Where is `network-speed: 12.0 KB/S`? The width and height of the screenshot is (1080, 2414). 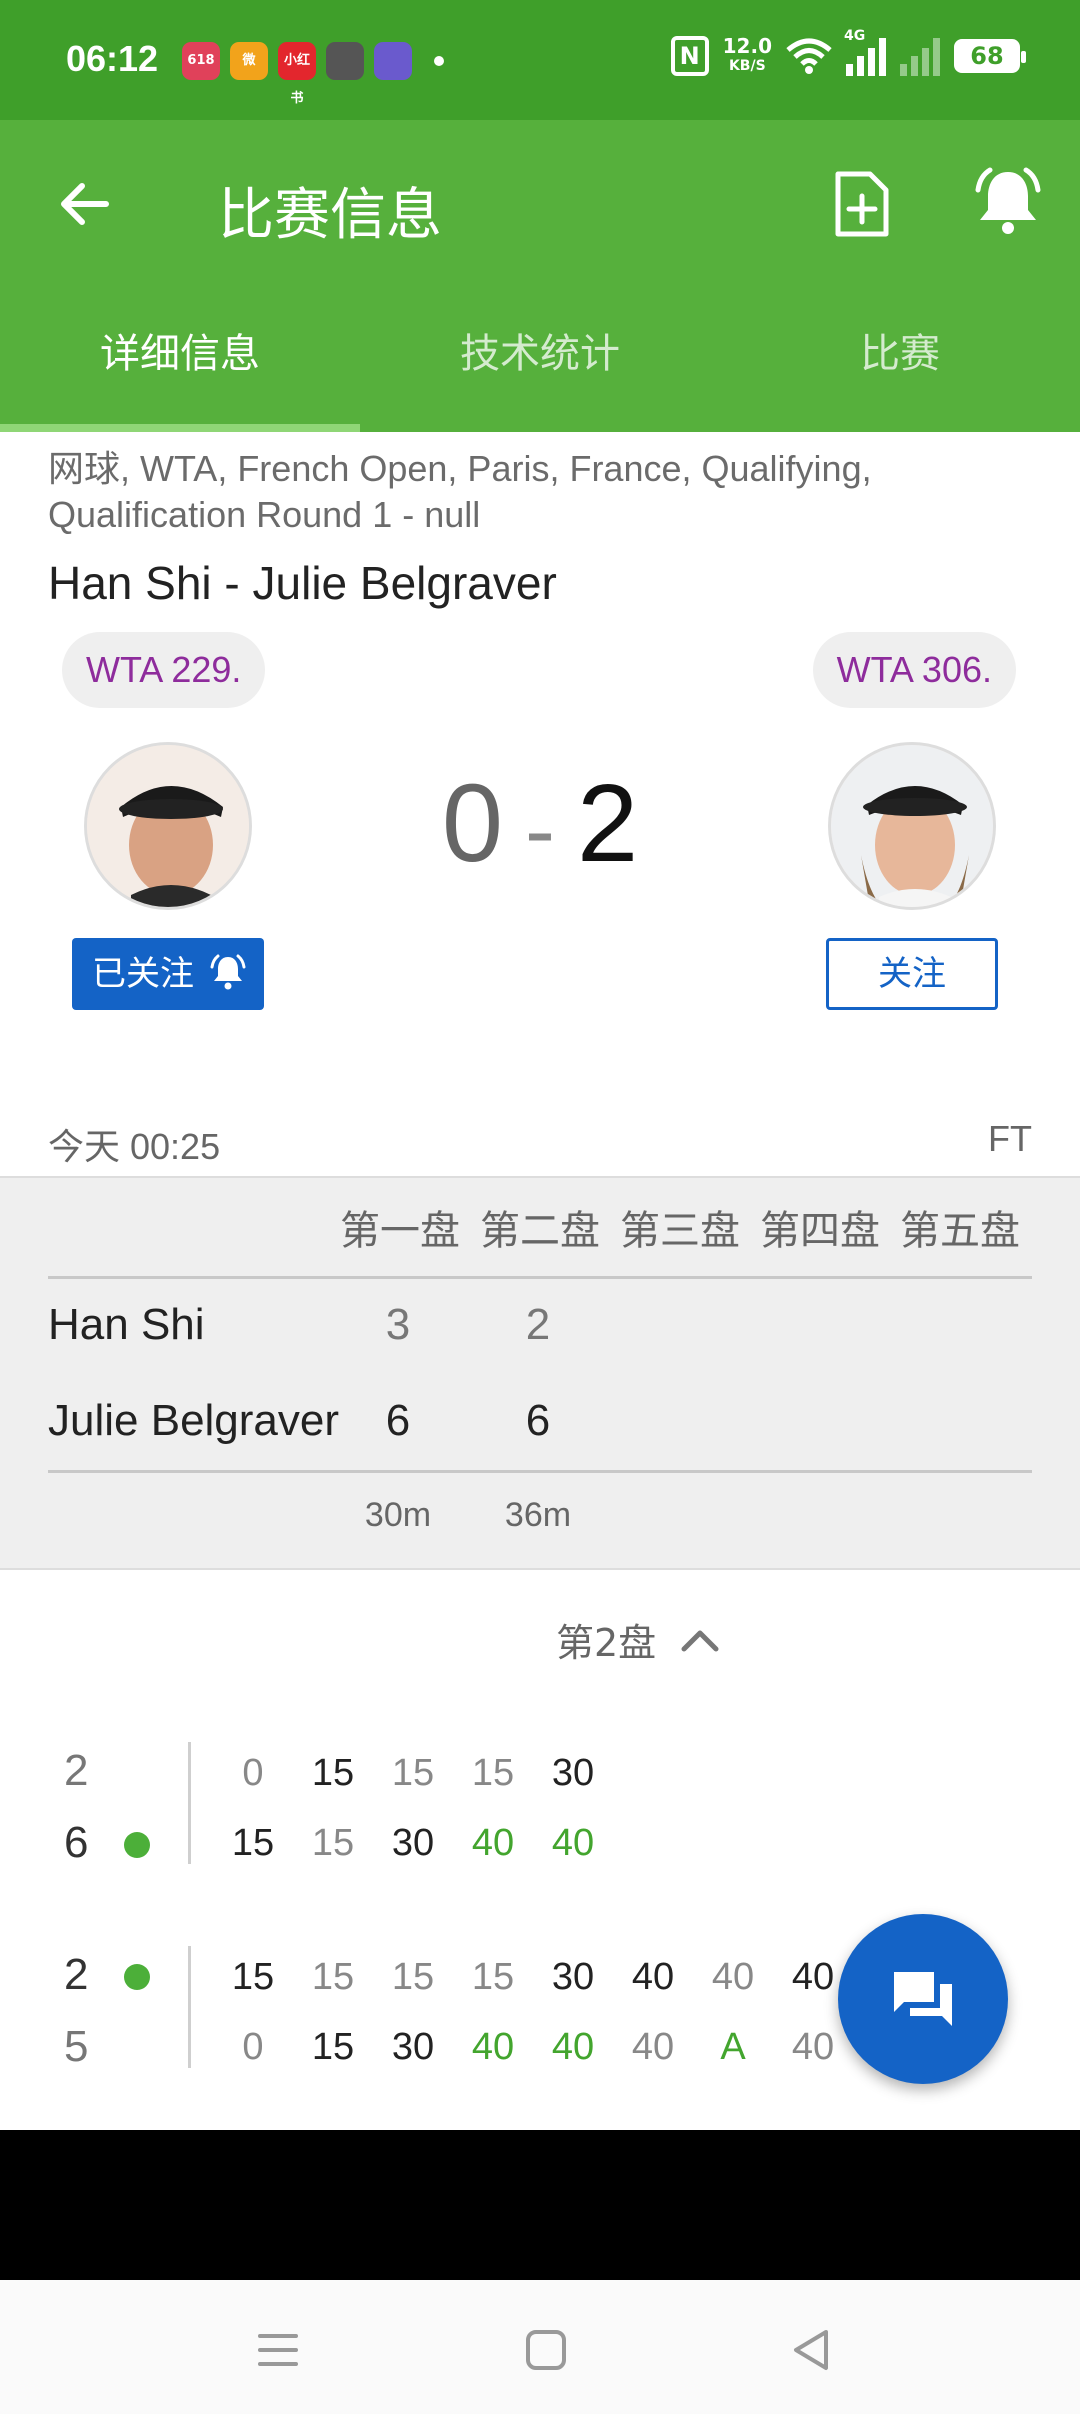 network-speed: 12.0 KB/S is located at coordinates (747, 56).